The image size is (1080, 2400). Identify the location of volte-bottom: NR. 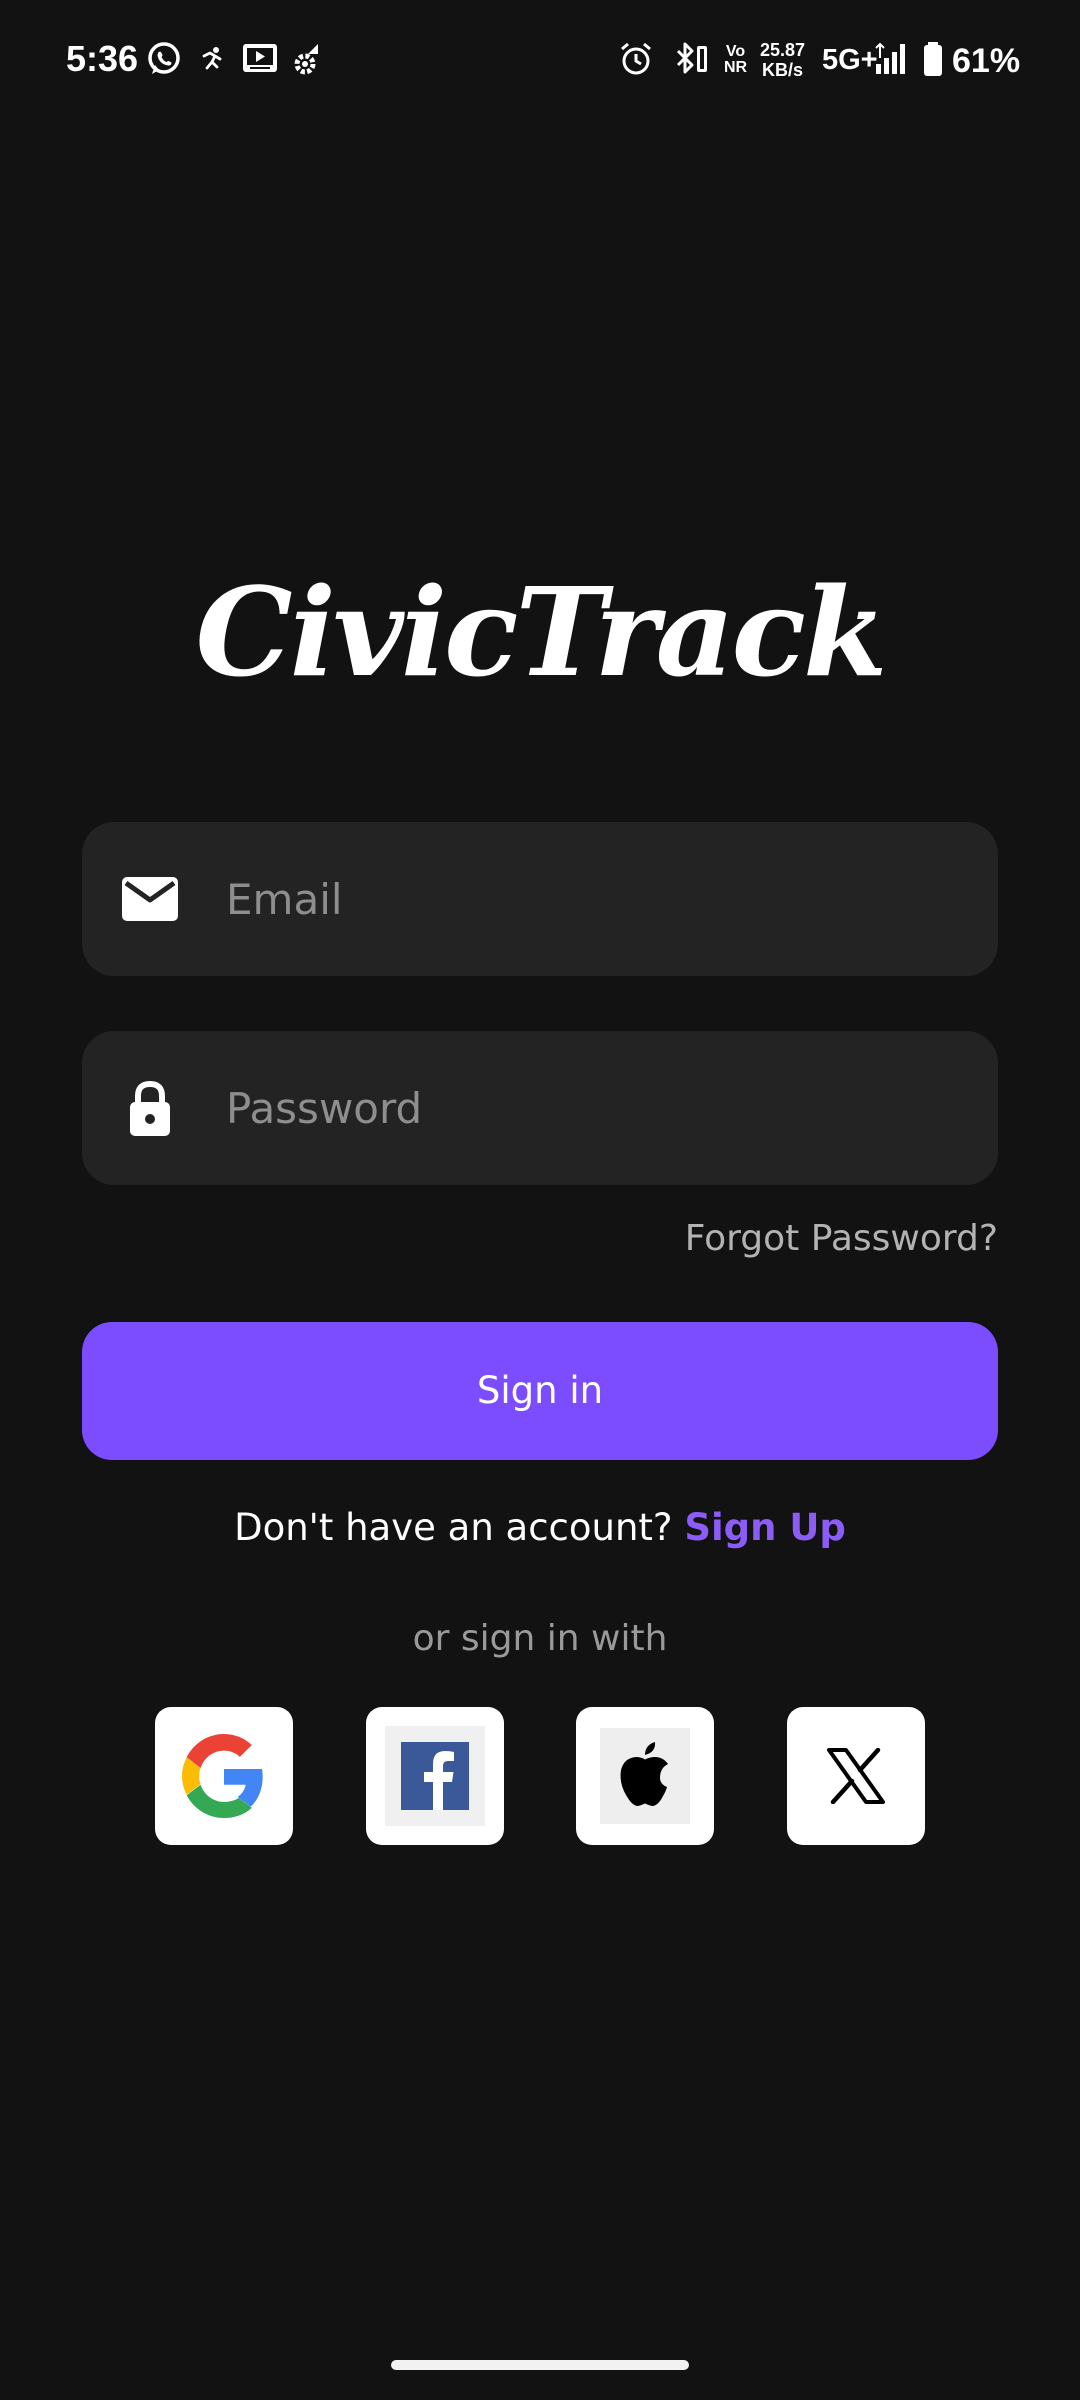
(736, 67).